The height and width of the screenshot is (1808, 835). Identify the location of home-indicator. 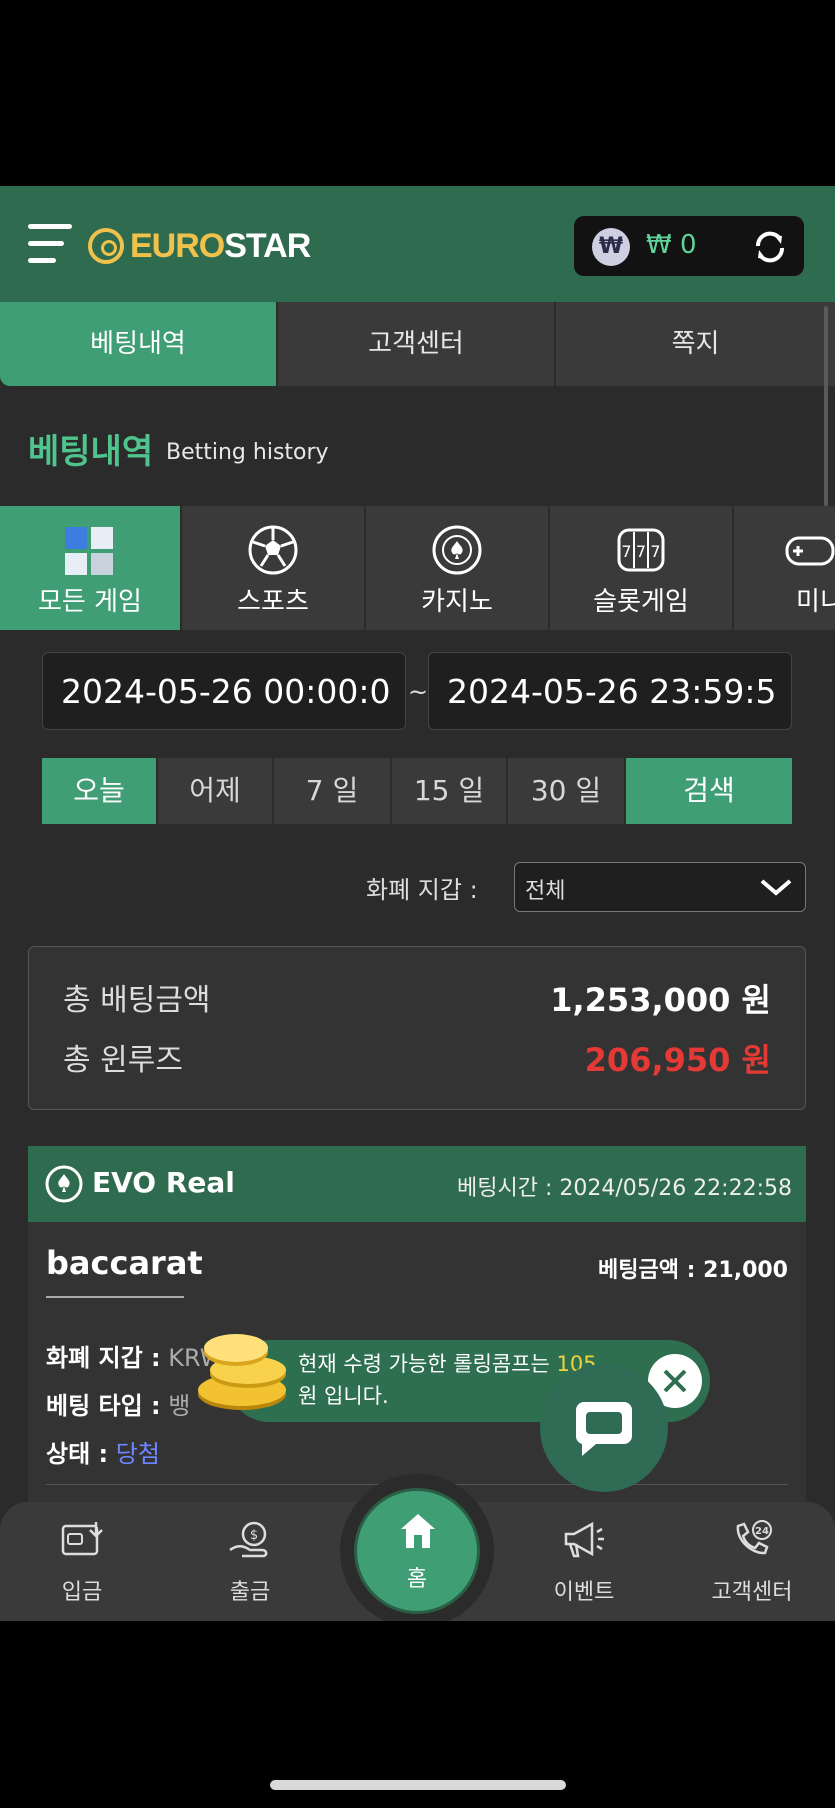
(418, 1785).